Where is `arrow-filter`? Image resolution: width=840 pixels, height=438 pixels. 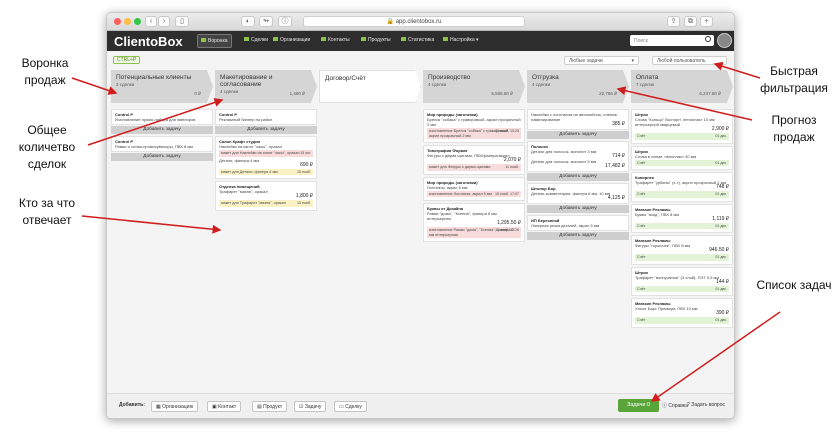
arrow-filter is located at coordinates (737, 70).